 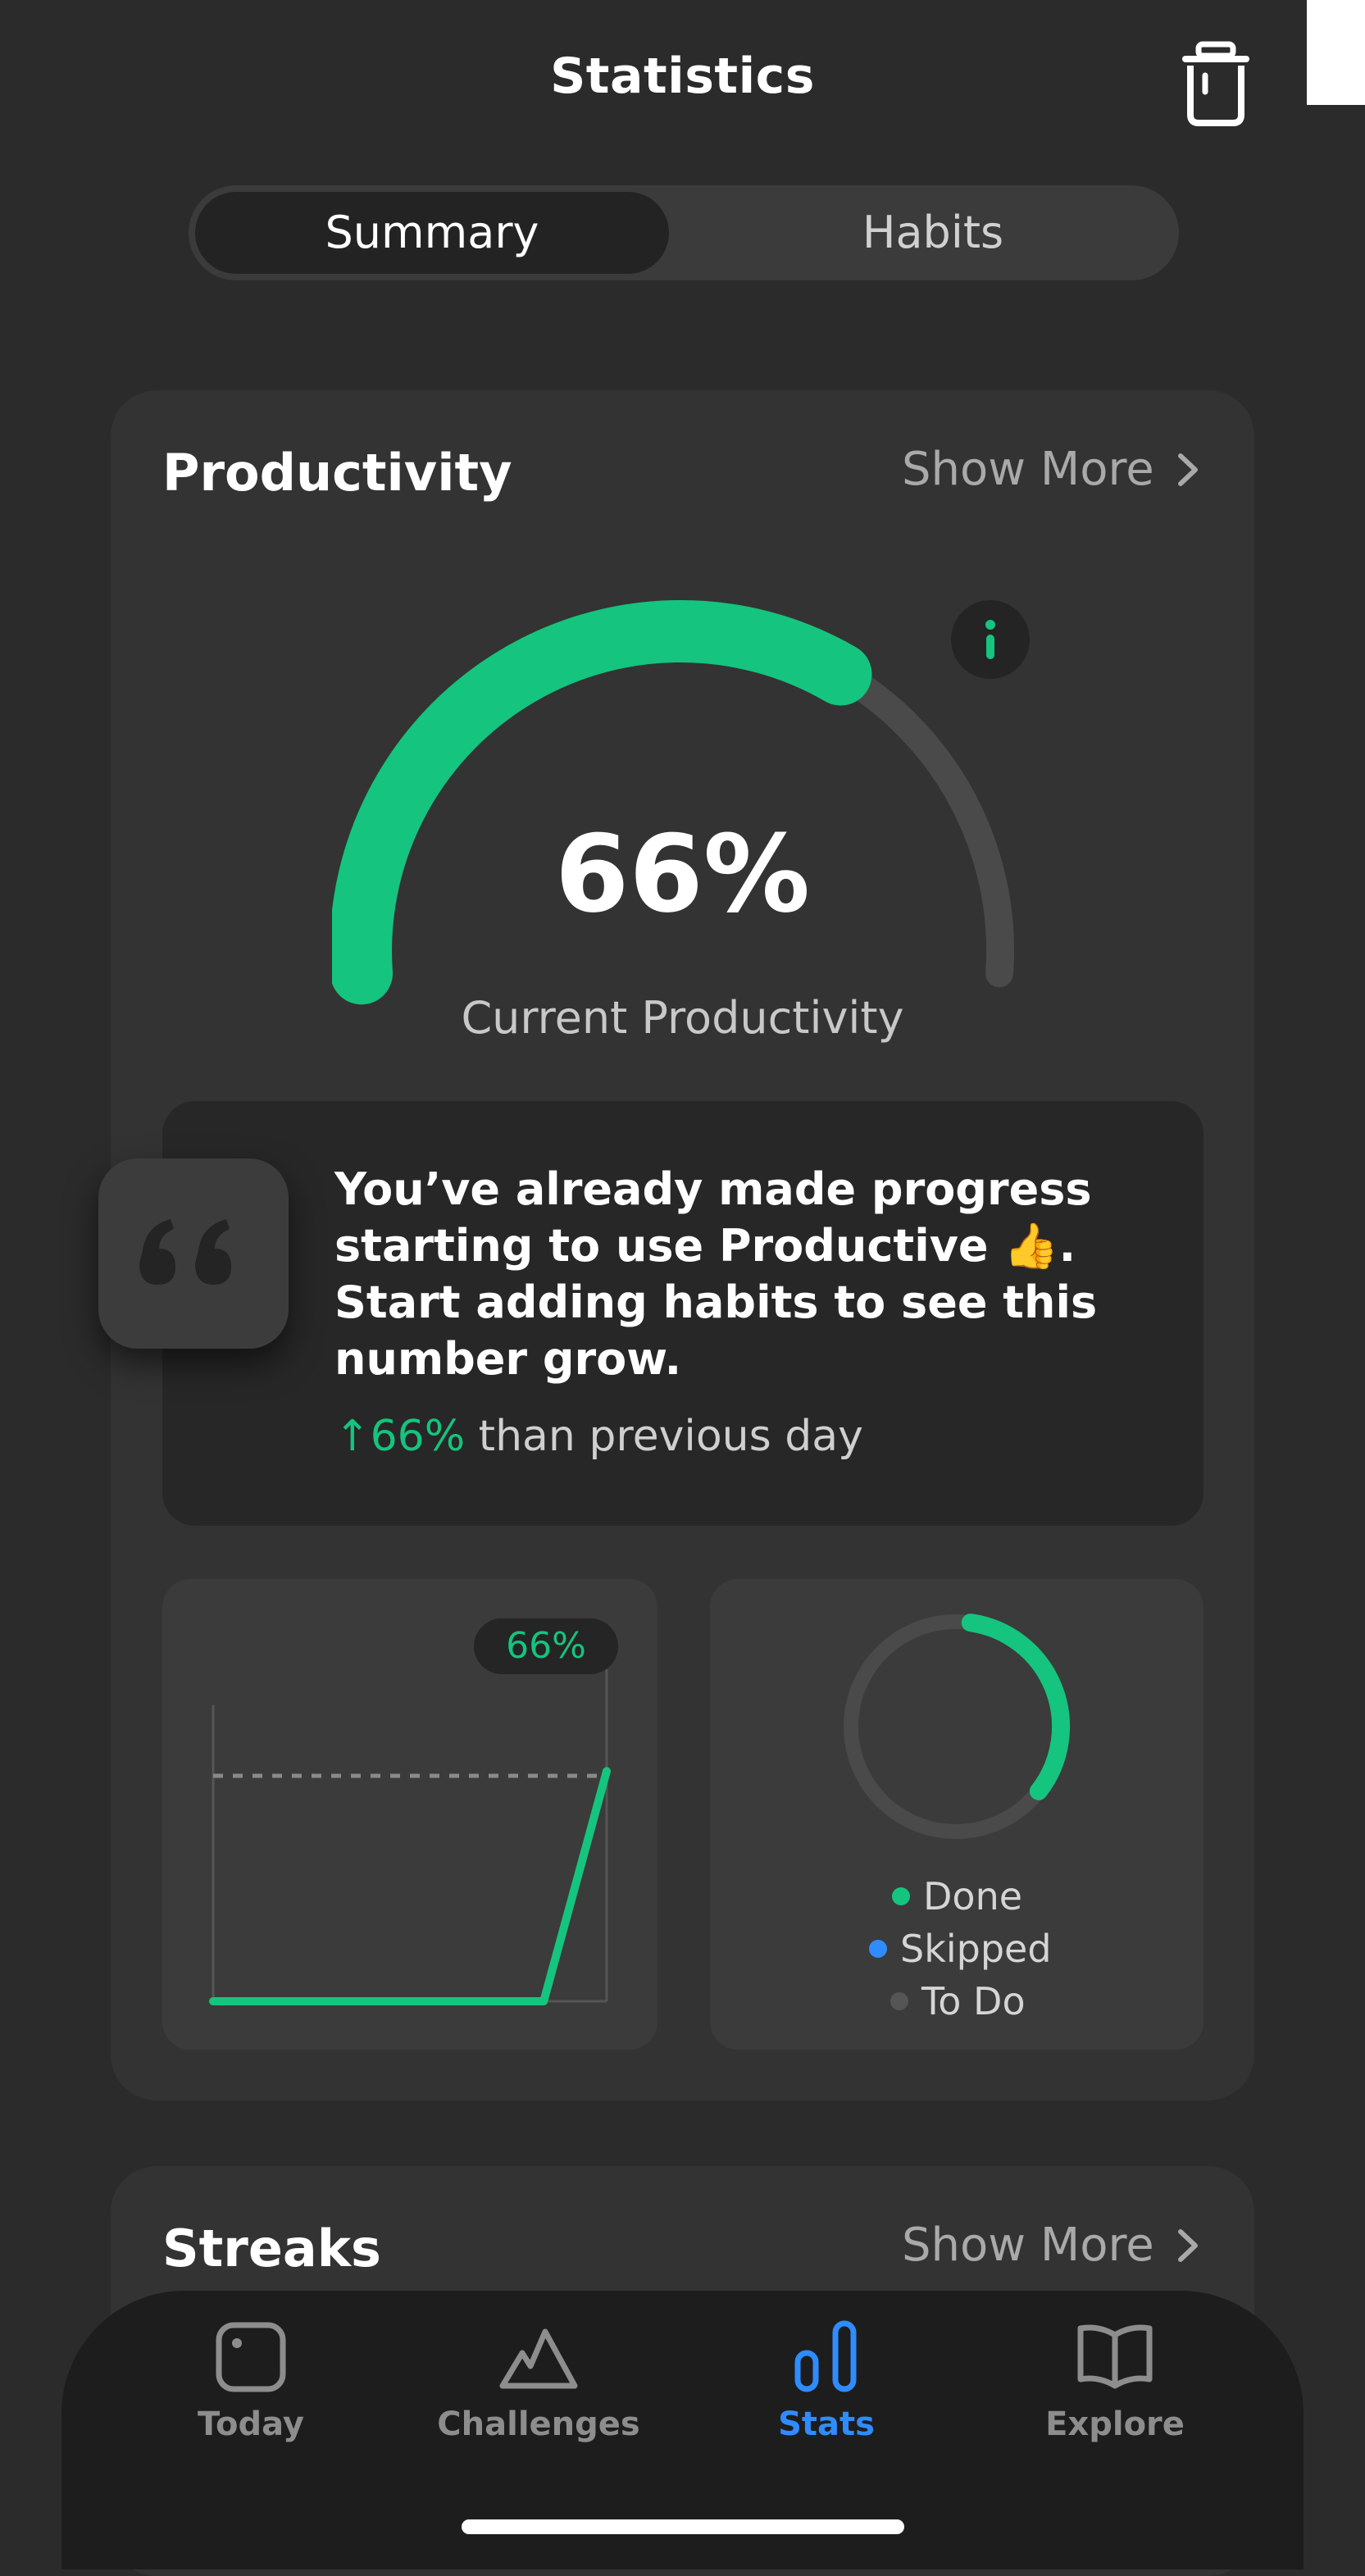 I want to click on tab-summary: Summary, so click(x=432, y=232).